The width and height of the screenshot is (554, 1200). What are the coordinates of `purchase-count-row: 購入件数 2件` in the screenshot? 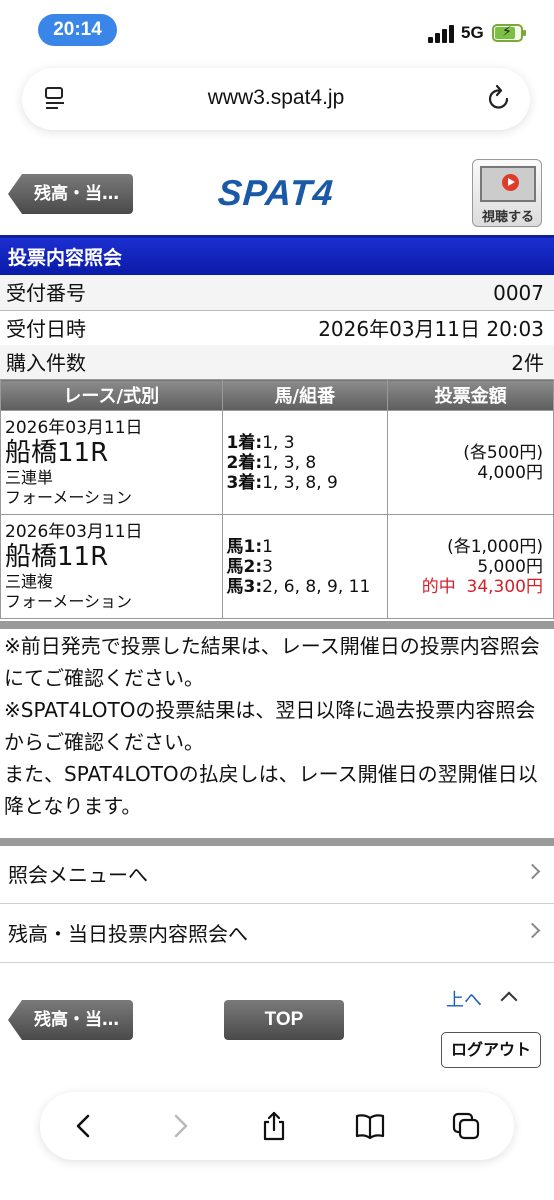 It's located at (277, 363).